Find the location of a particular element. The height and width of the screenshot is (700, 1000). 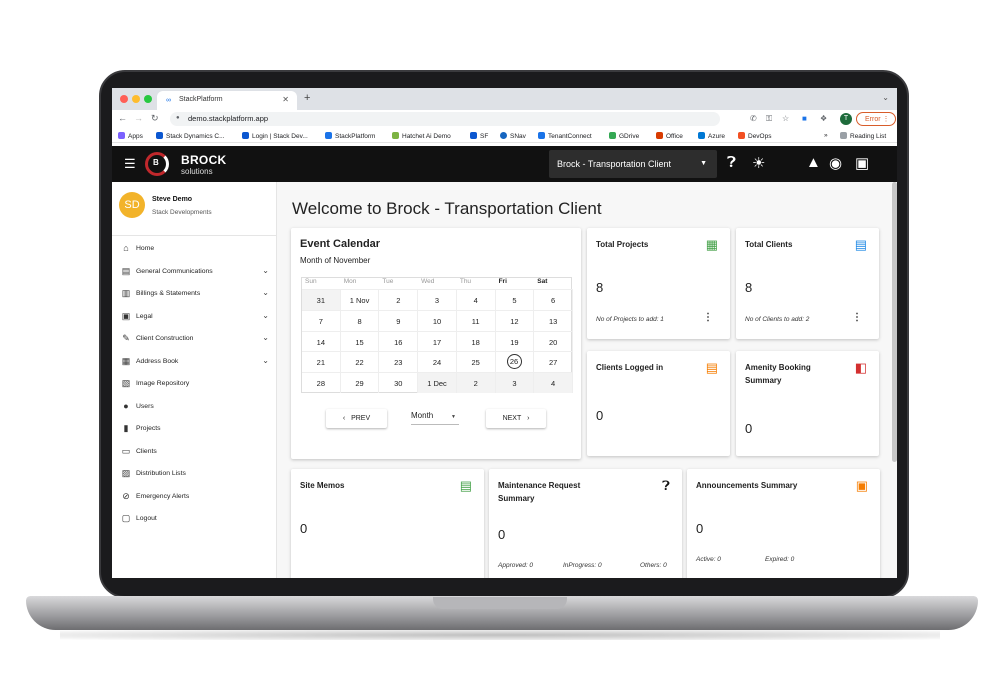

calendar-next-button: NEXT › is located at coordinates (516, 418).